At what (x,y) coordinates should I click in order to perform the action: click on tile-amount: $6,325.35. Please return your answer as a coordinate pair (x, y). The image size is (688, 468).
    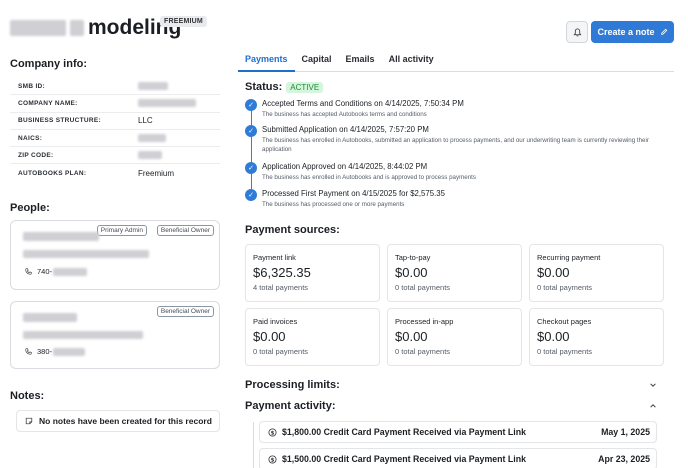
    Looking at the image, I should click on (282, 272).